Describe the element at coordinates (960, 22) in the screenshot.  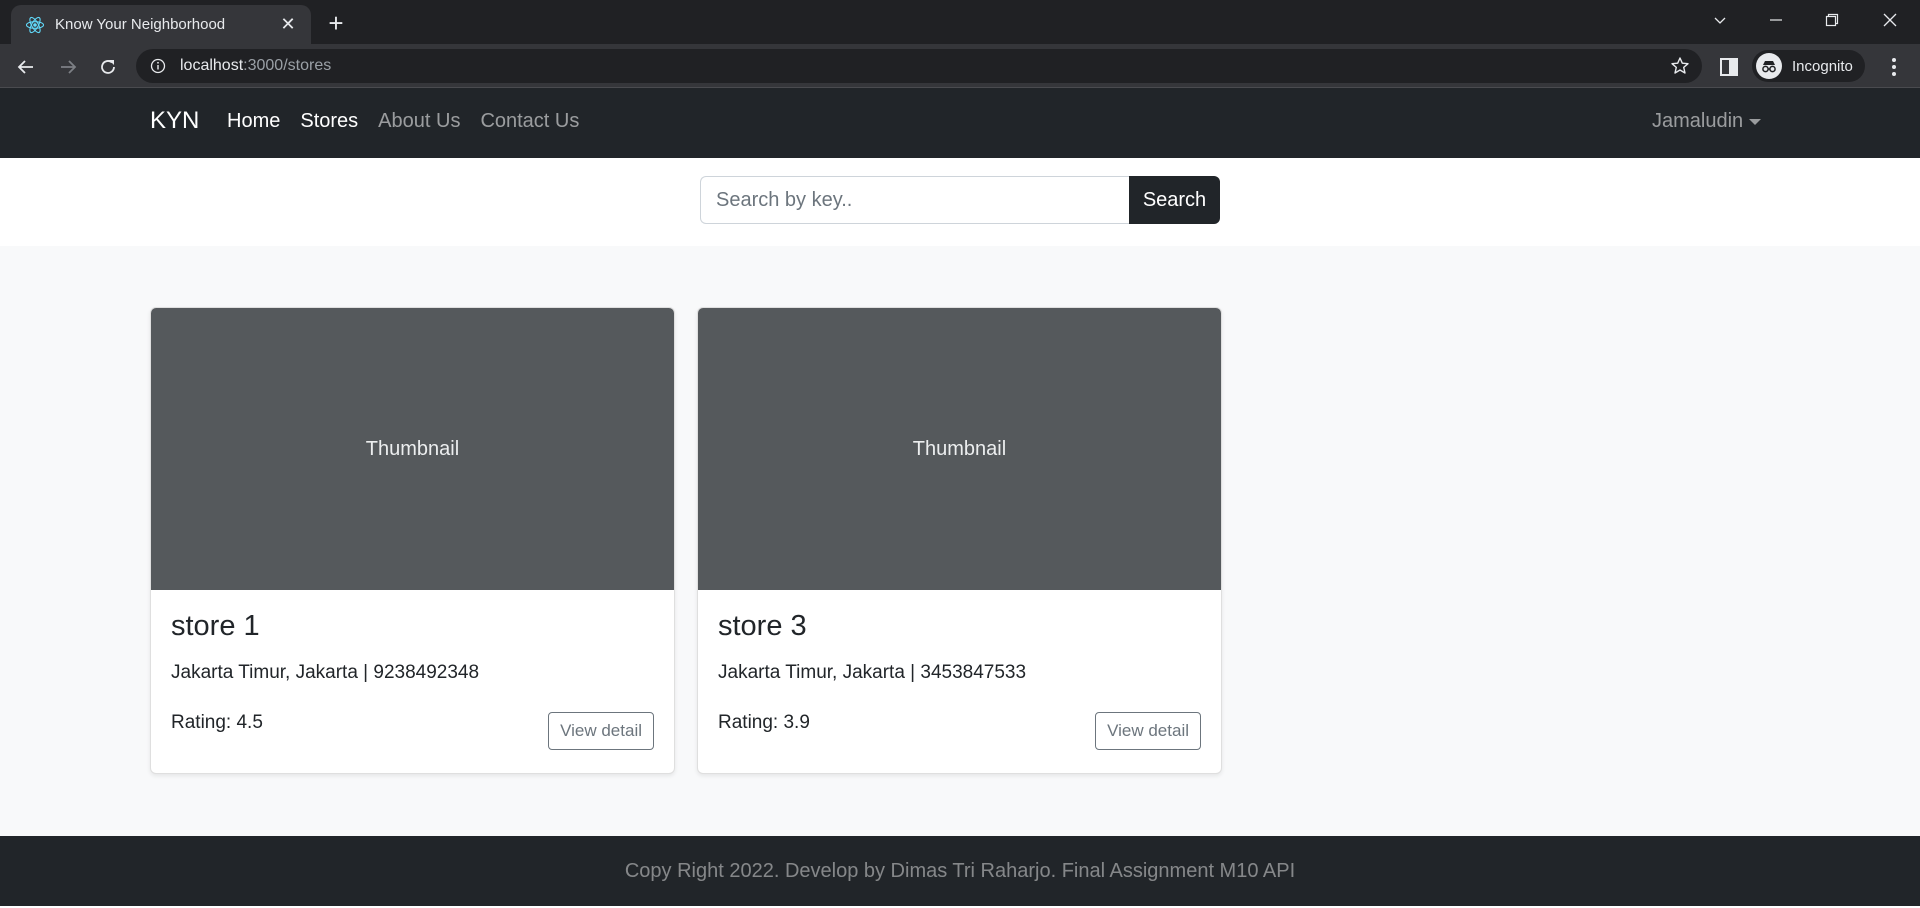
I see `browser-tab-strip: Know Your Neighborhood ✕ +` at that location.